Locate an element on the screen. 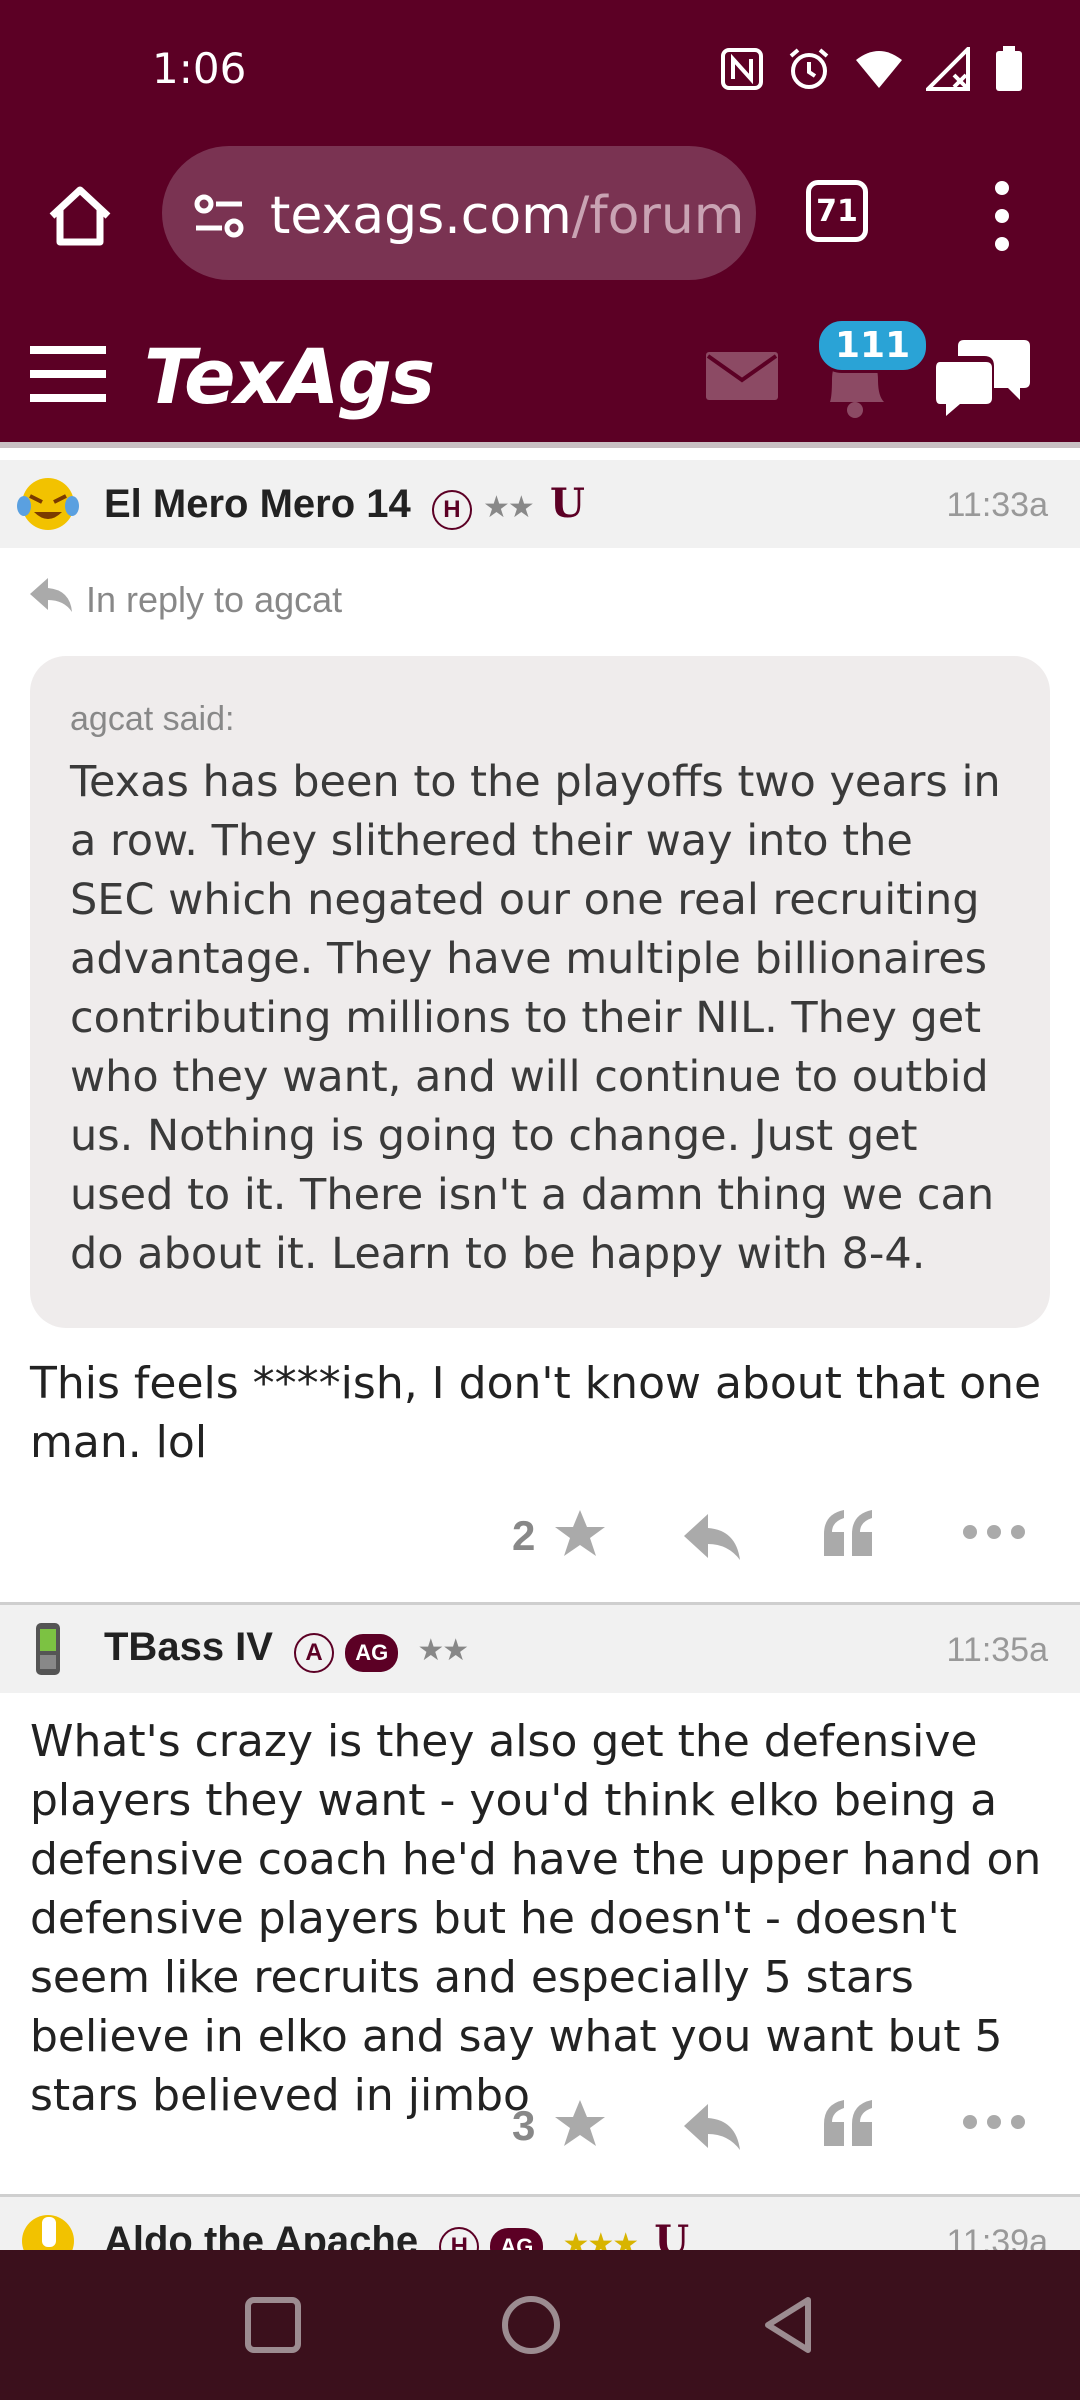 This screenshot has width=1080, height=2400. chat-icon is located at coordinates (984, 379).